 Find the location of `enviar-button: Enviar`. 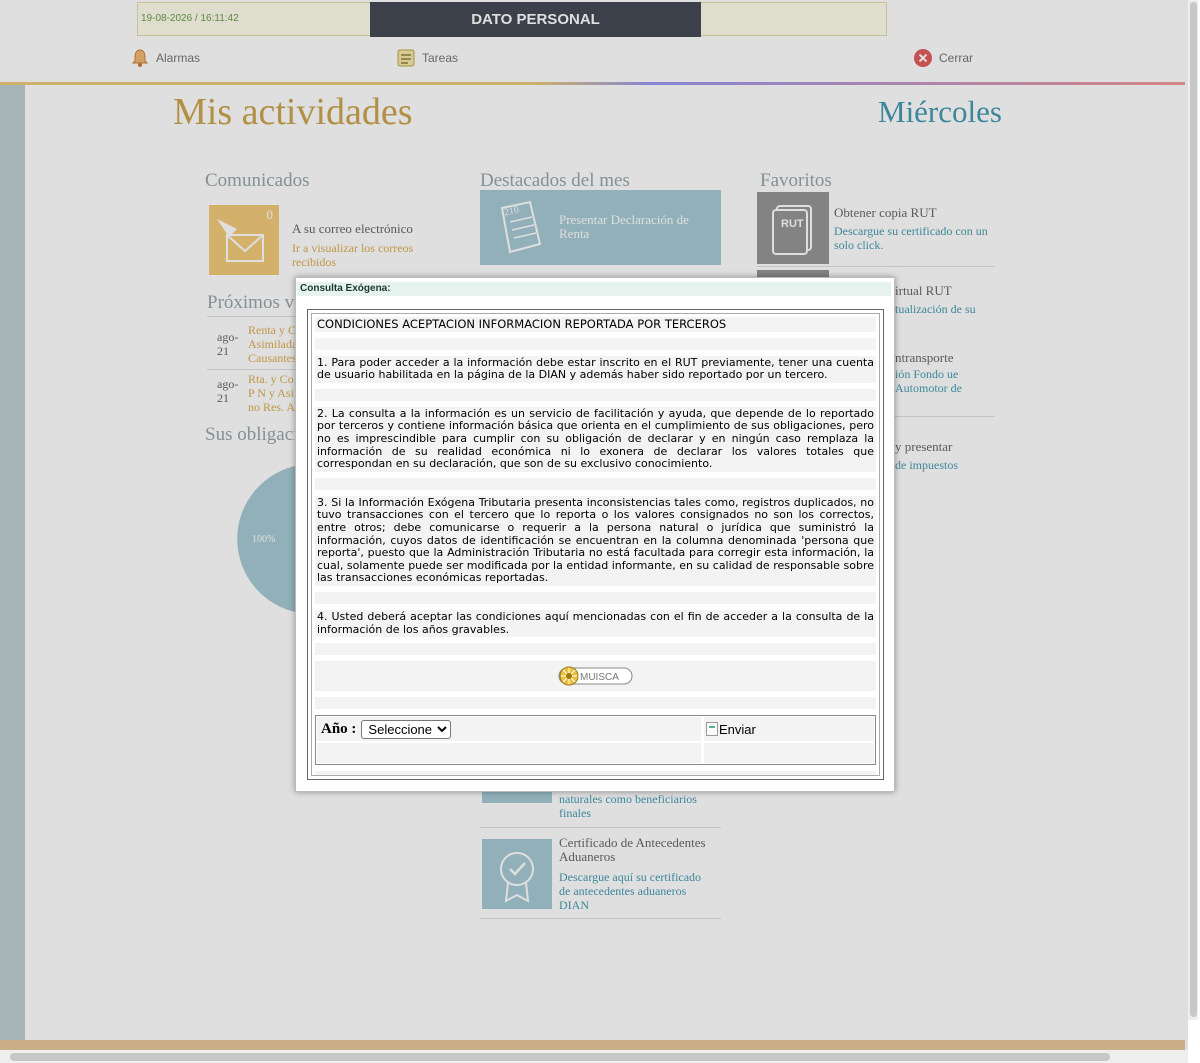

enviar-button: Enviar is located at coordinates (731, 729).